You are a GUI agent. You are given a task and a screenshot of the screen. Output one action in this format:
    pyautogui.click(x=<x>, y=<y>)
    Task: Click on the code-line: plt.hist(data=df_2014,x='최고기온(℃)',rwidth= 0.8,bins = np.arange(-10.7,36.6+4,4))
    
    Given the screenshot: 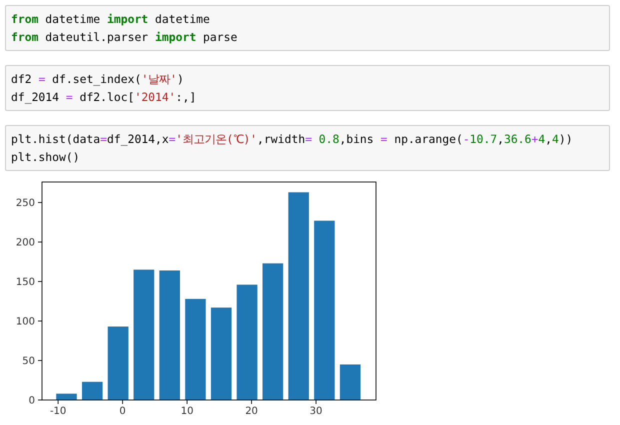 What is the action you would take?
    pyautogui.click(x=292, y=139)
    